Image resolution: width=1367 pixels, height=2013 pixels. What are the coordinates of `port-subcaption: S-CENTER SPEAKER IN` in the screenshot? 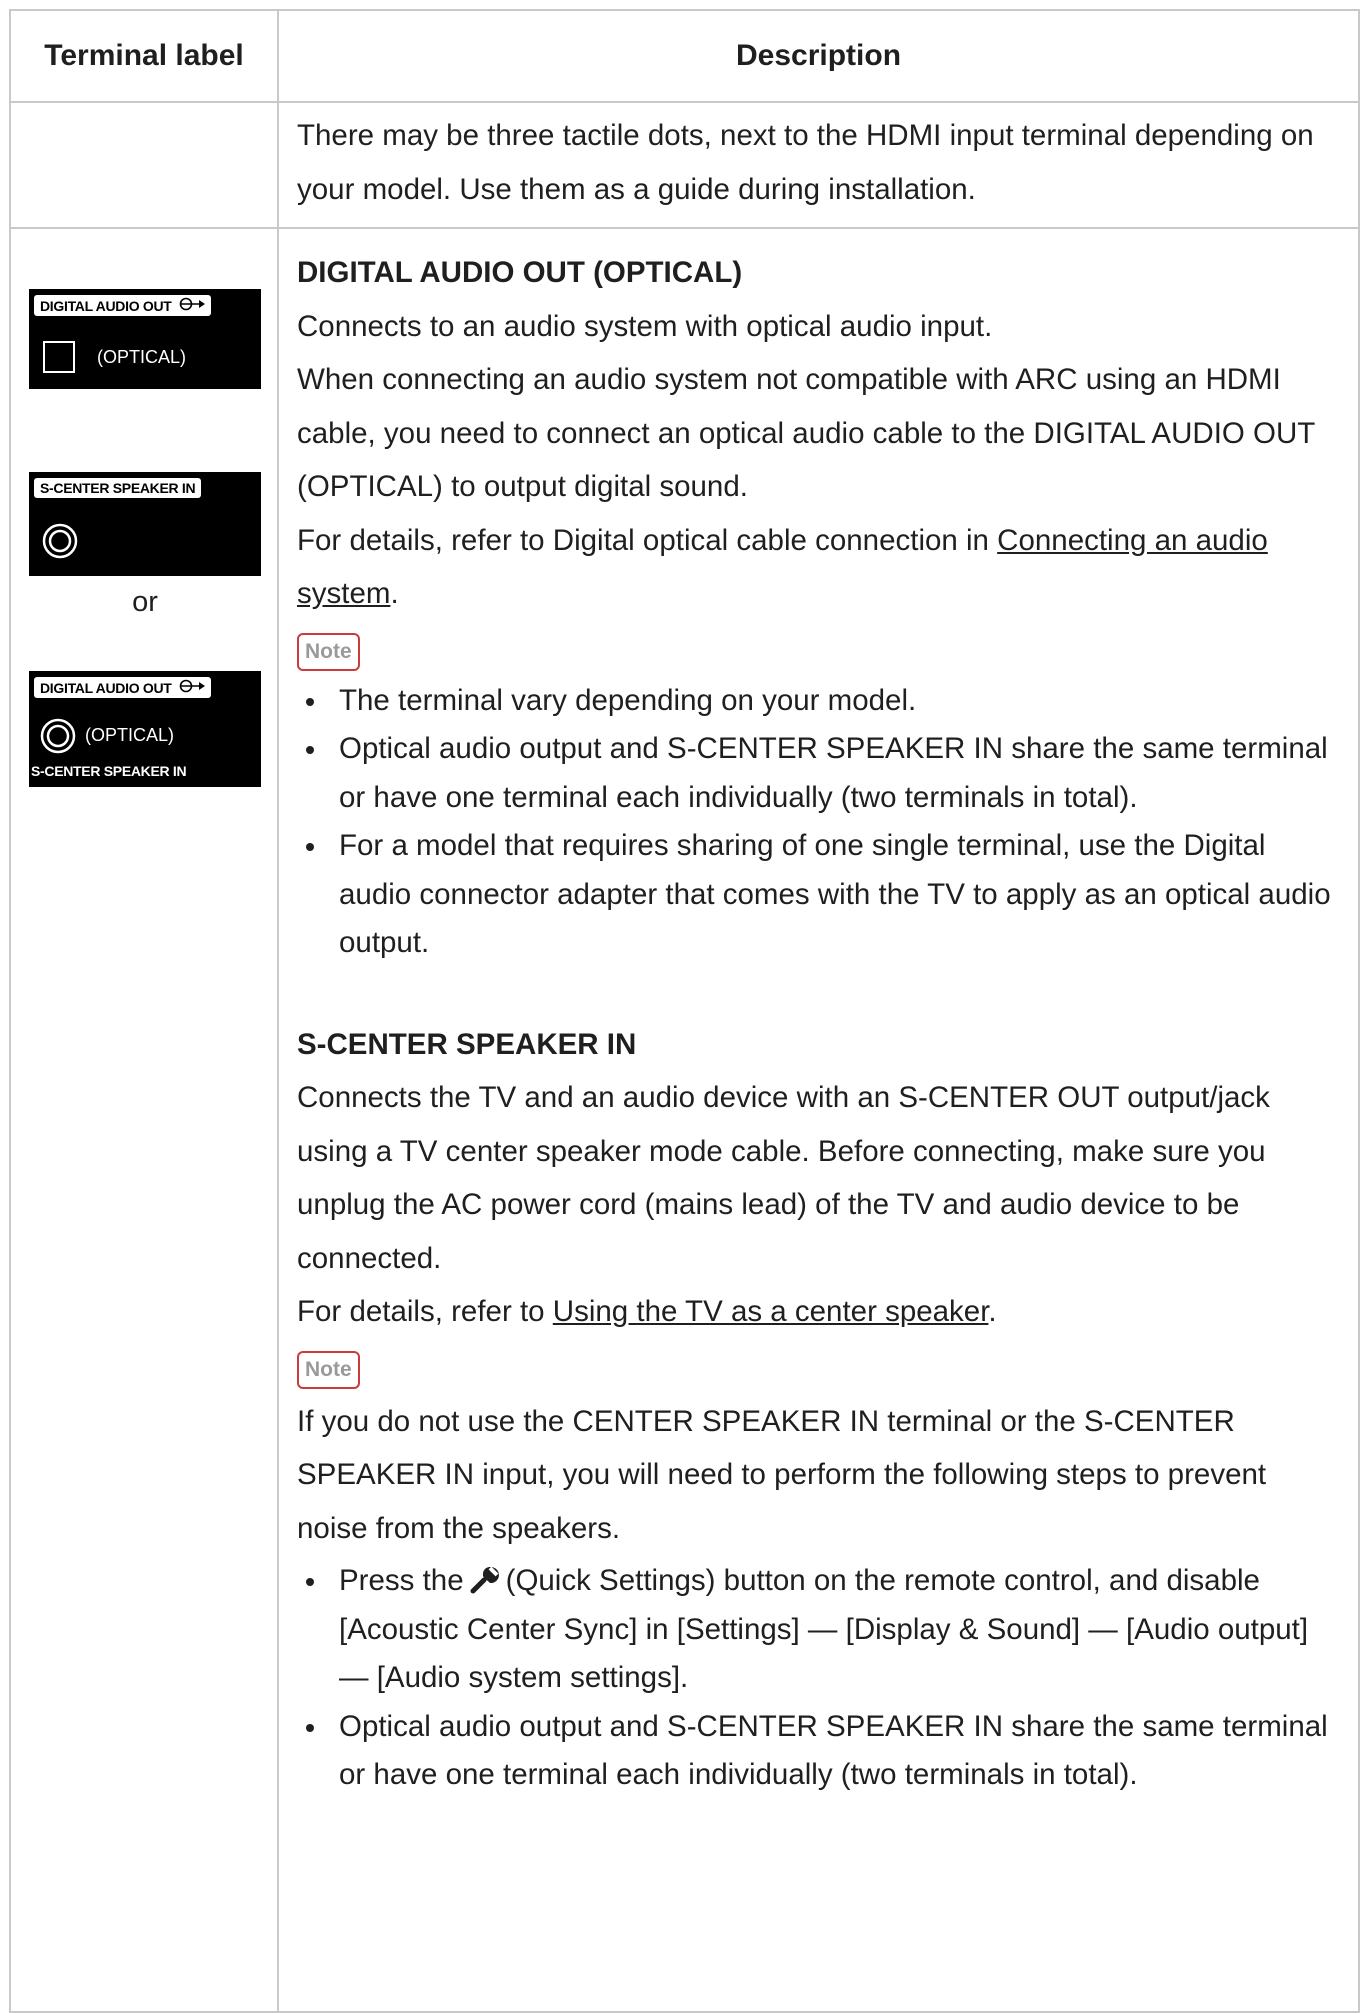 It's located at (109, 771).